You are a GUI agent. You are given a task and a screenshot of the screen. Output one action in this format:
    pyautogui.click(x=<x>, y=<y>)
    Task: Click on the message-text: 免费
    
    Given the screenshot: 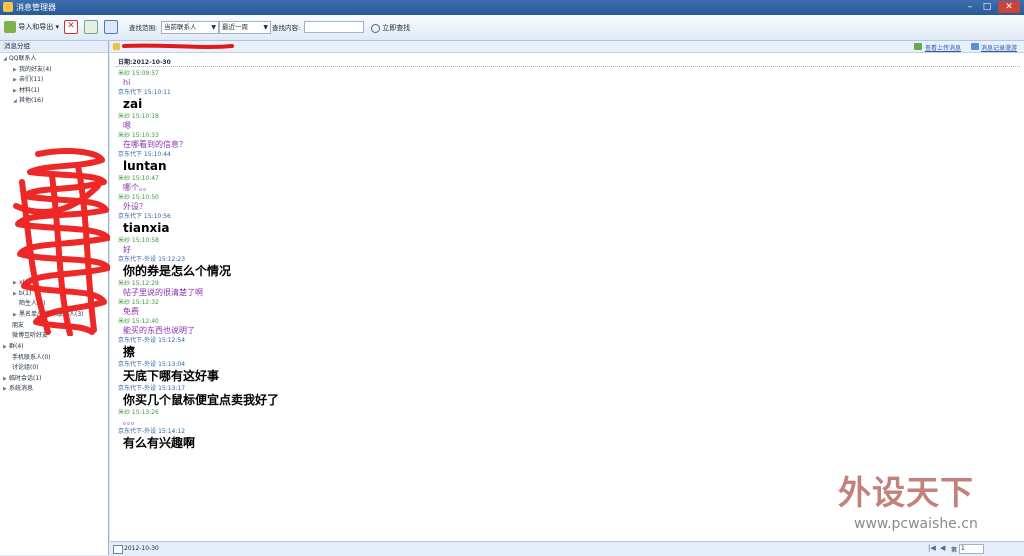 What is the action you would take?
    pyautogui.click(x=131, y=311)
    